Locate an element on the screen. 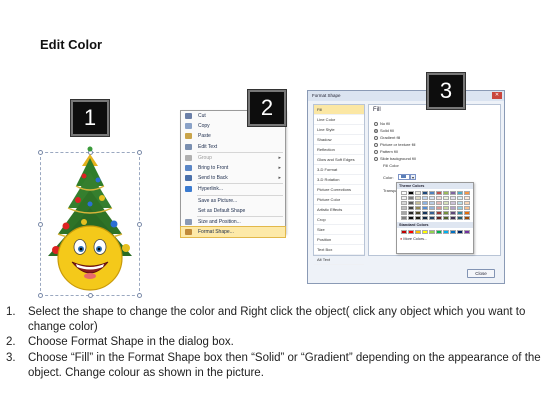 The width and height of the screenshot is (560, 420). fill-option-radio: Slide background fill is located at coordinates (395, 158).